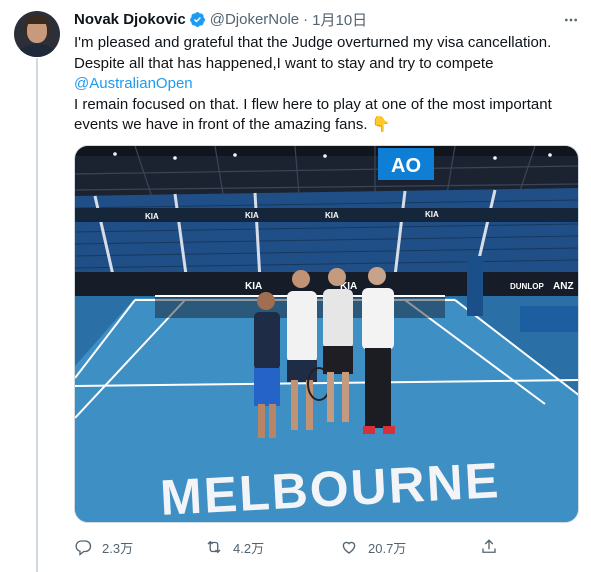  Describe the element at coordinates (432, 214) in the screenshot. I see `sponsor-kia-4: KIA` at that location.